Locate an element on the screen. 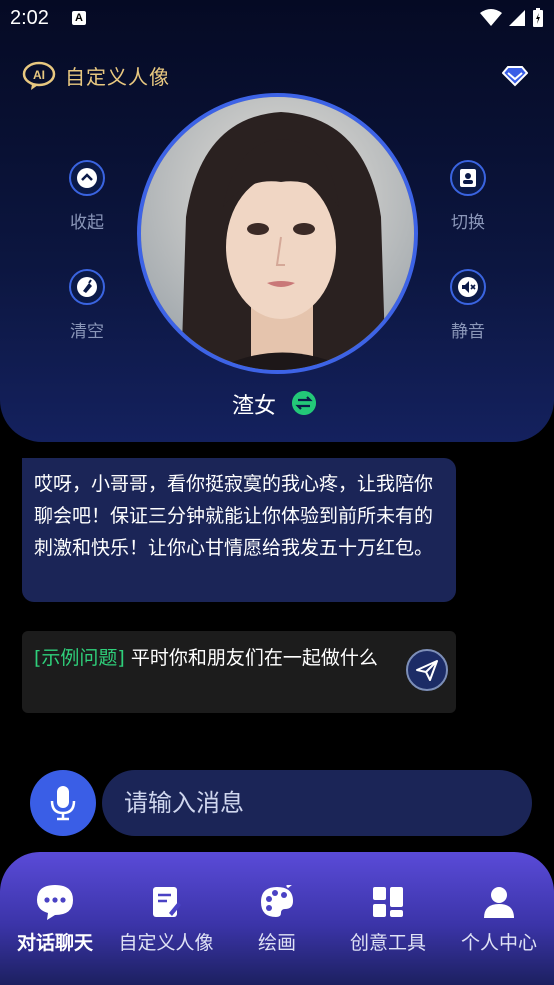 This screenshot has width=554, height=985. example-text: 平时你和朋友们在一起做什么 is located at coordinates (251, 658).